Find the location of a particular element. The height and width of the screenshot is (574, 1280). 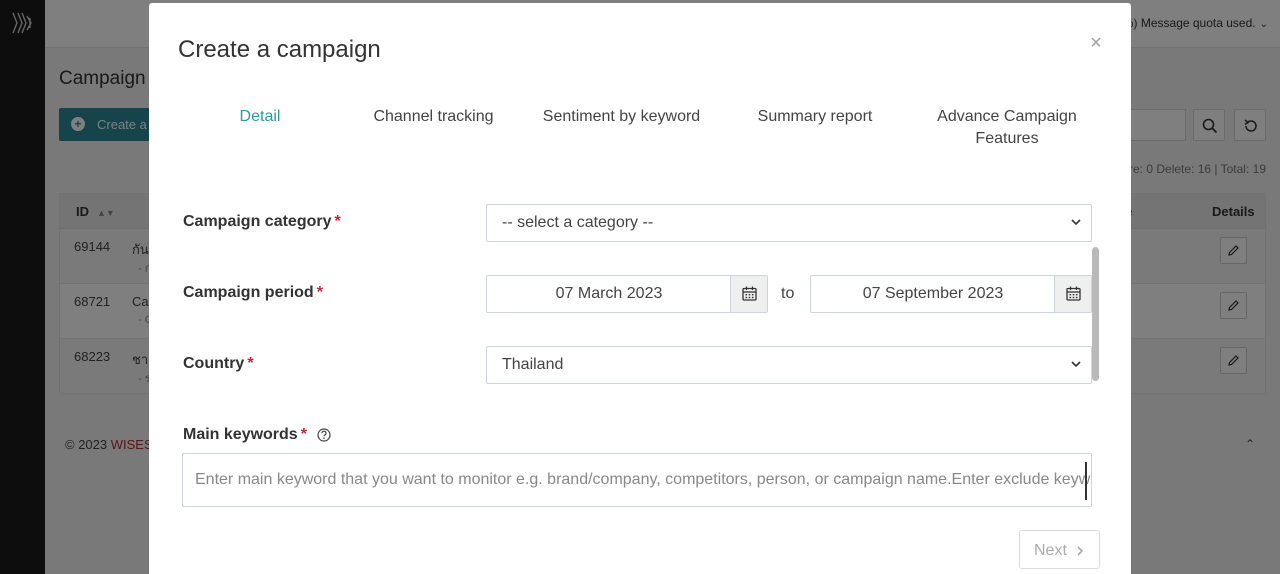

chevron-right-icon is located at coordinates (1080, 551).